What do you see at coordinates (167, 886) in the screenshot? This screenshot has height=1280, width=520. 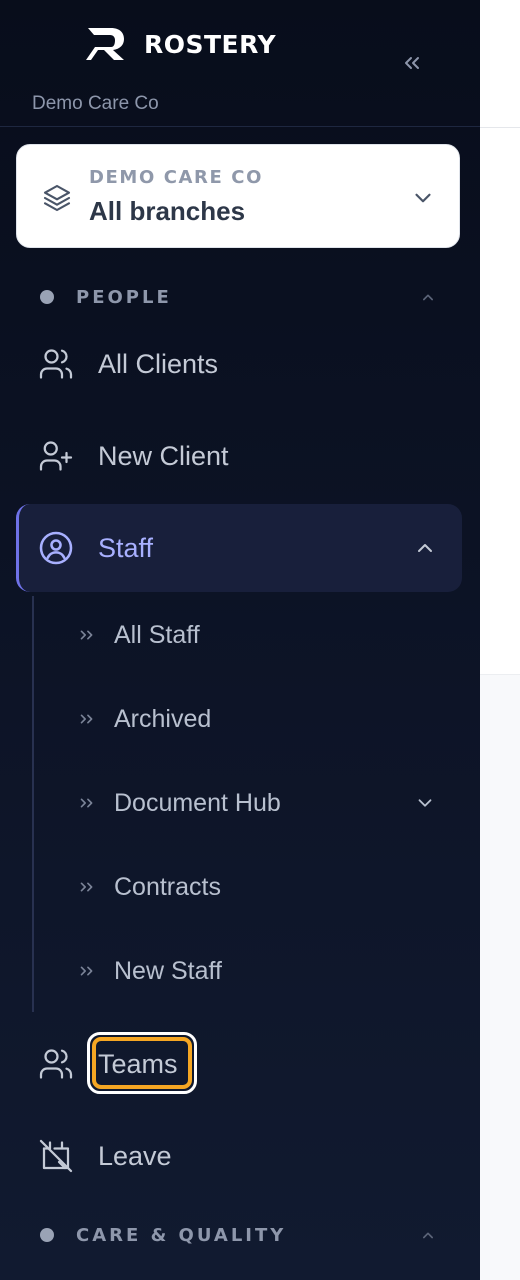 I see `sub-item-label: Contracts` at bounding box center [167, 886].